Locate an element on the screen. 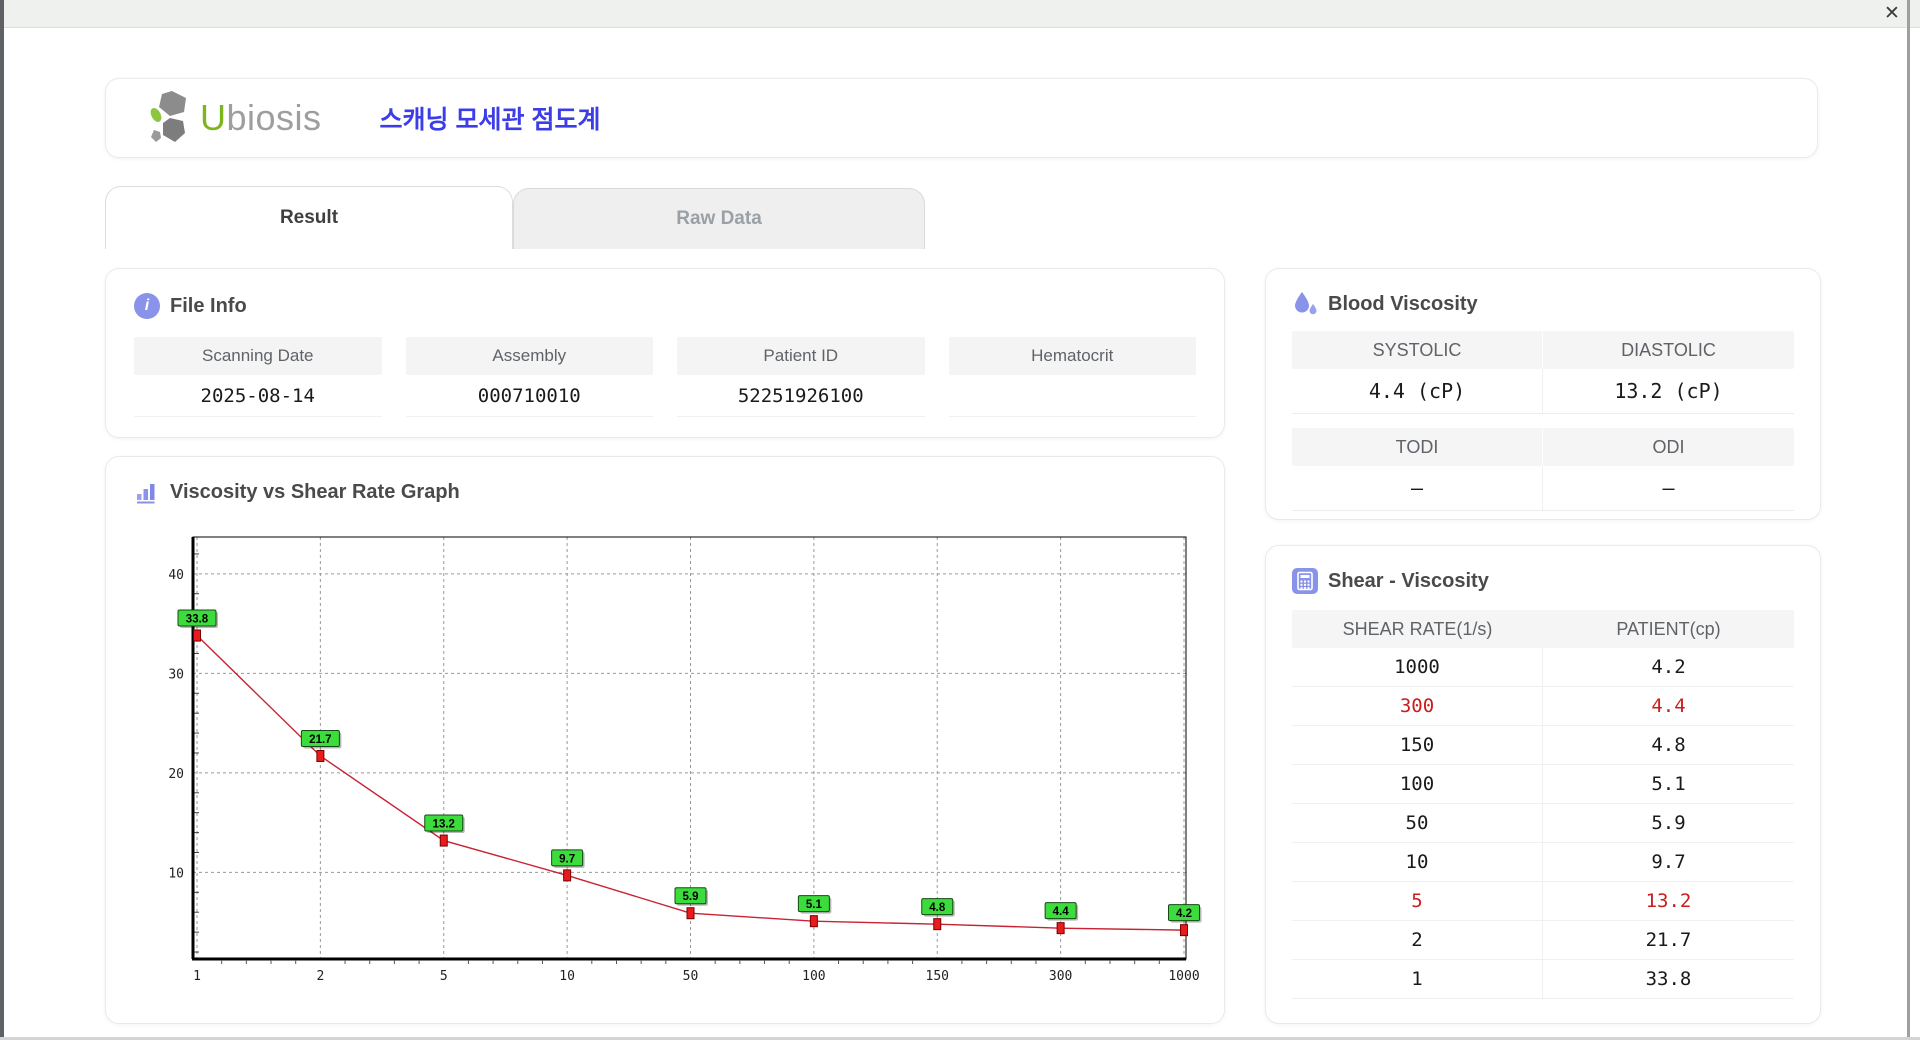 Image resolution: width=1920 pixels, height=1040 pixels. shear-table-row: 2 21.7 is located at coordinates (1543, 940).